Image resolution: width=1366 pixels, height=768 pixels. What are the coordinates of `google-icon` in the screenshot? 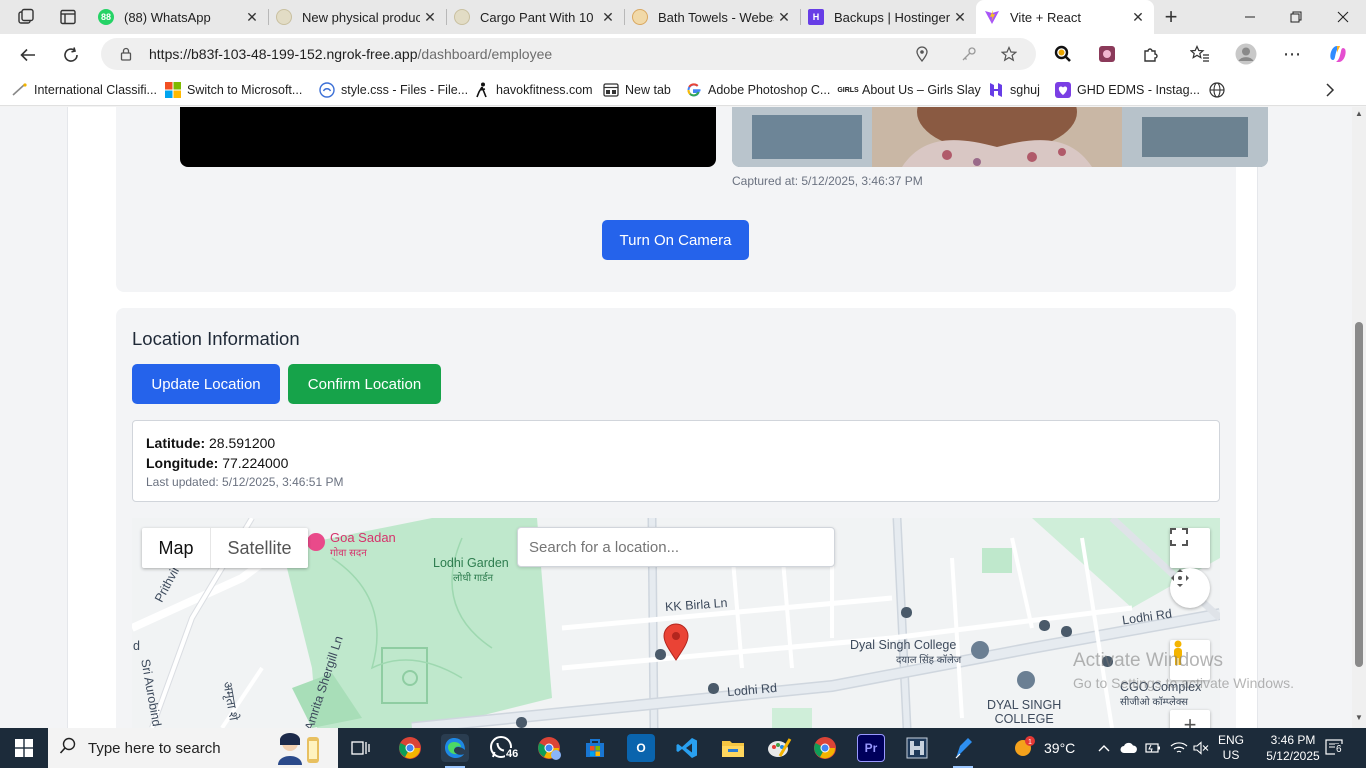 It's located at (694, 90).